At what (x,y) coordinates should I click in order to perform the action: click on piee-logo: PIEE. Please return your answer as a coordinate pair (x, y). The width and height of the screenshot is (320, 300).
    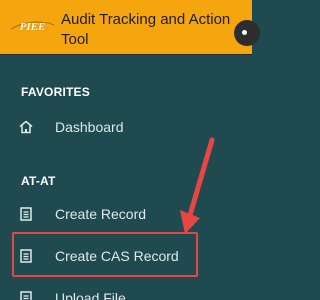
    Looking at the image, I should click on (32, 27).